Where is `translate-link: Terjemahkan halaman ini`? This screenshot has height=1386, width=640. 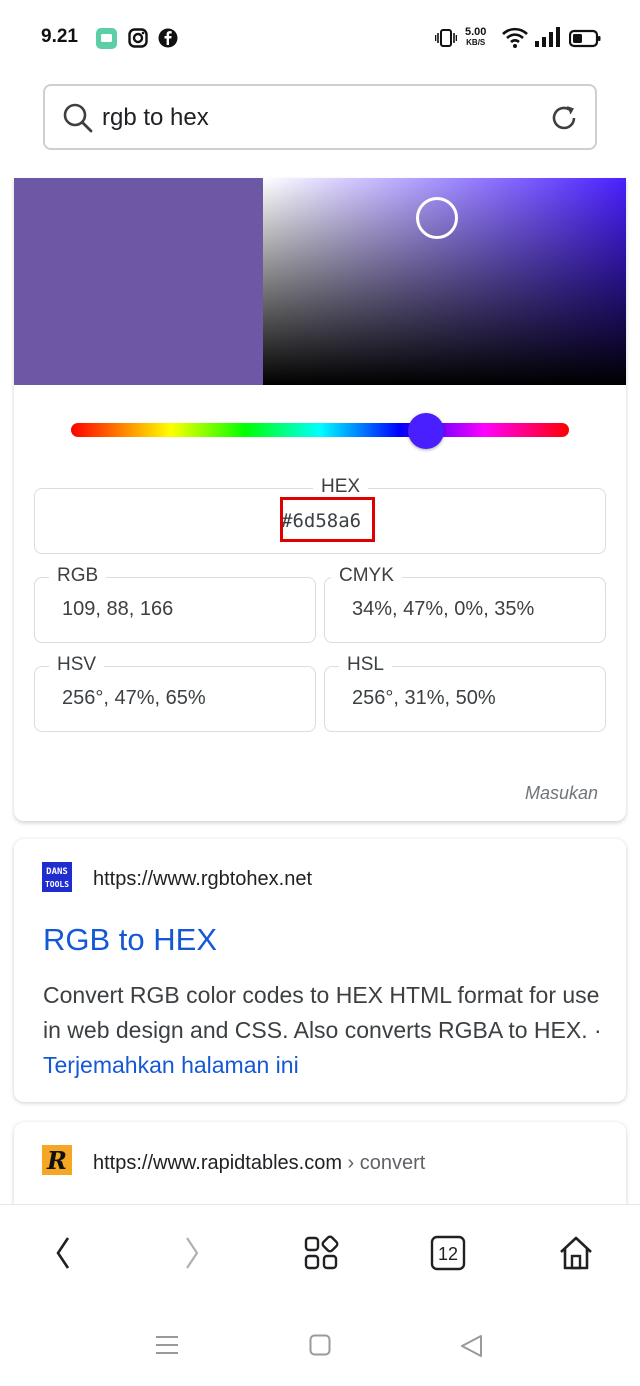
translate-link: Terjemahkan halaman ini is located at coordinates (171, 1065).